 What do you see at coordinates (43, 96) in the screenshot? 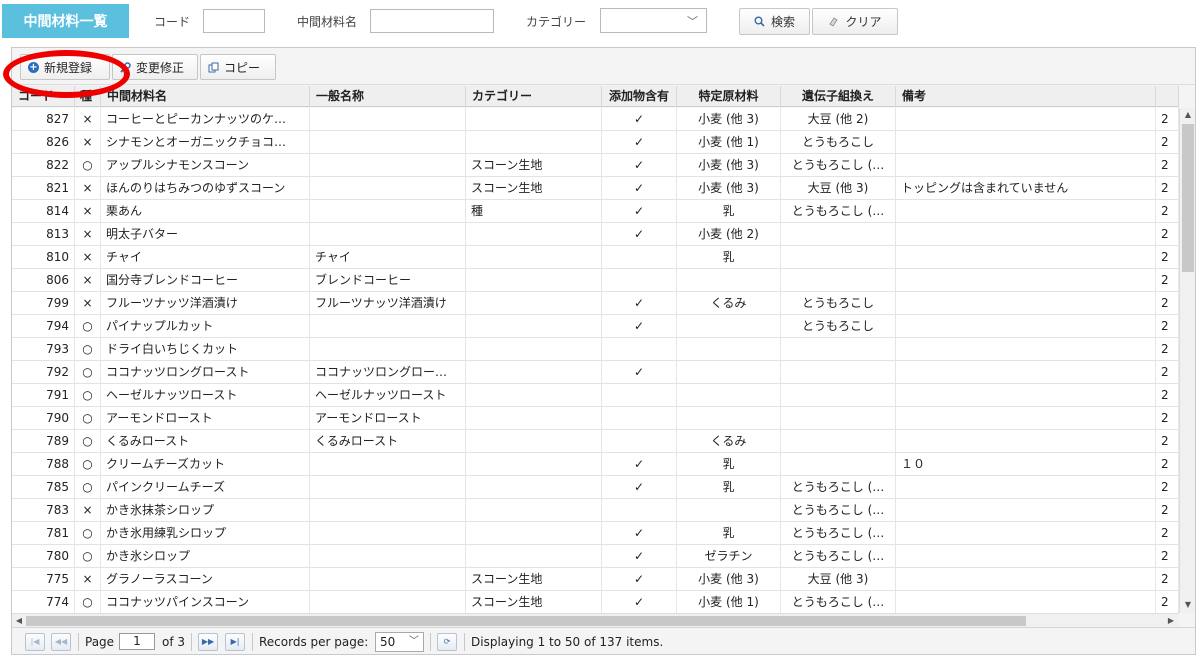
I see `col-header-code: コード` at bounding box center [43, 96].